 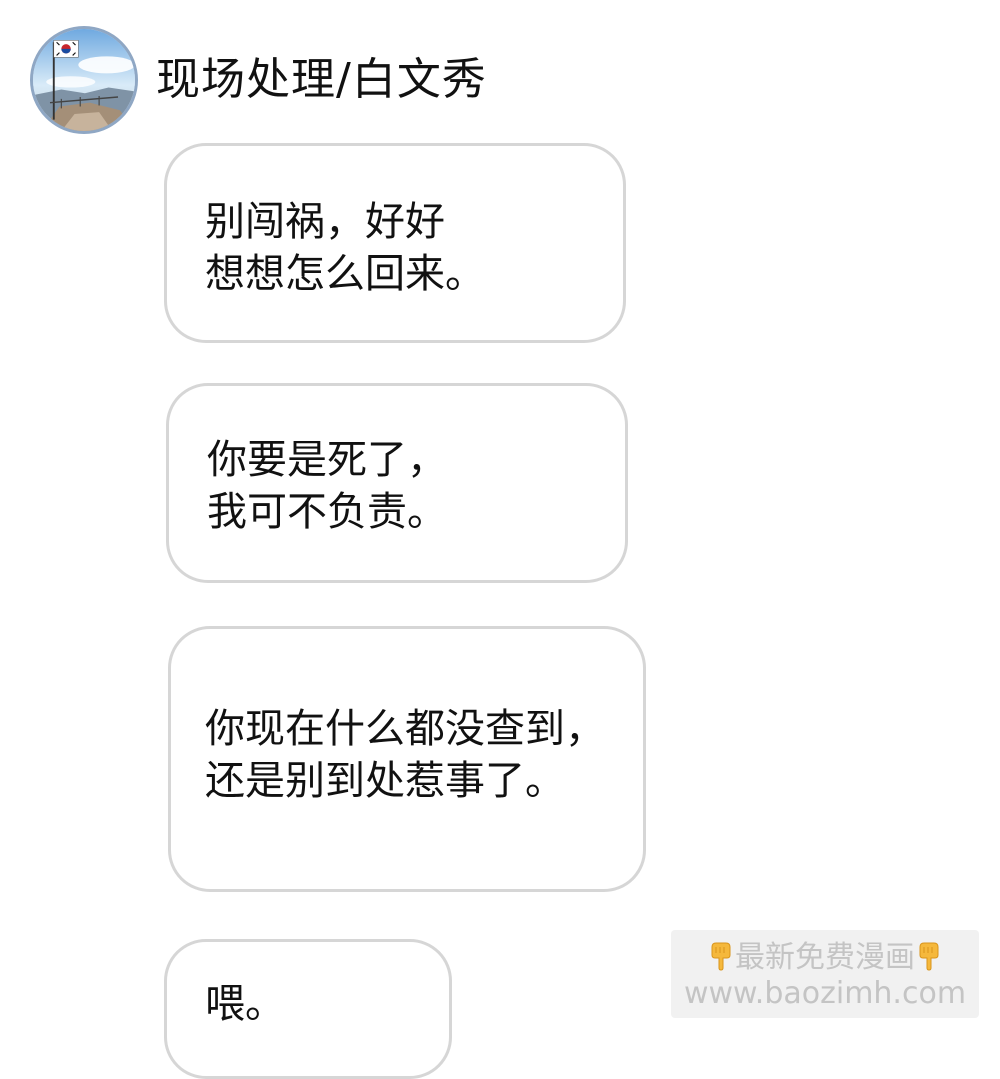 I want to click on flag-mountain-avatar-icon, so click(x=84, y=80).